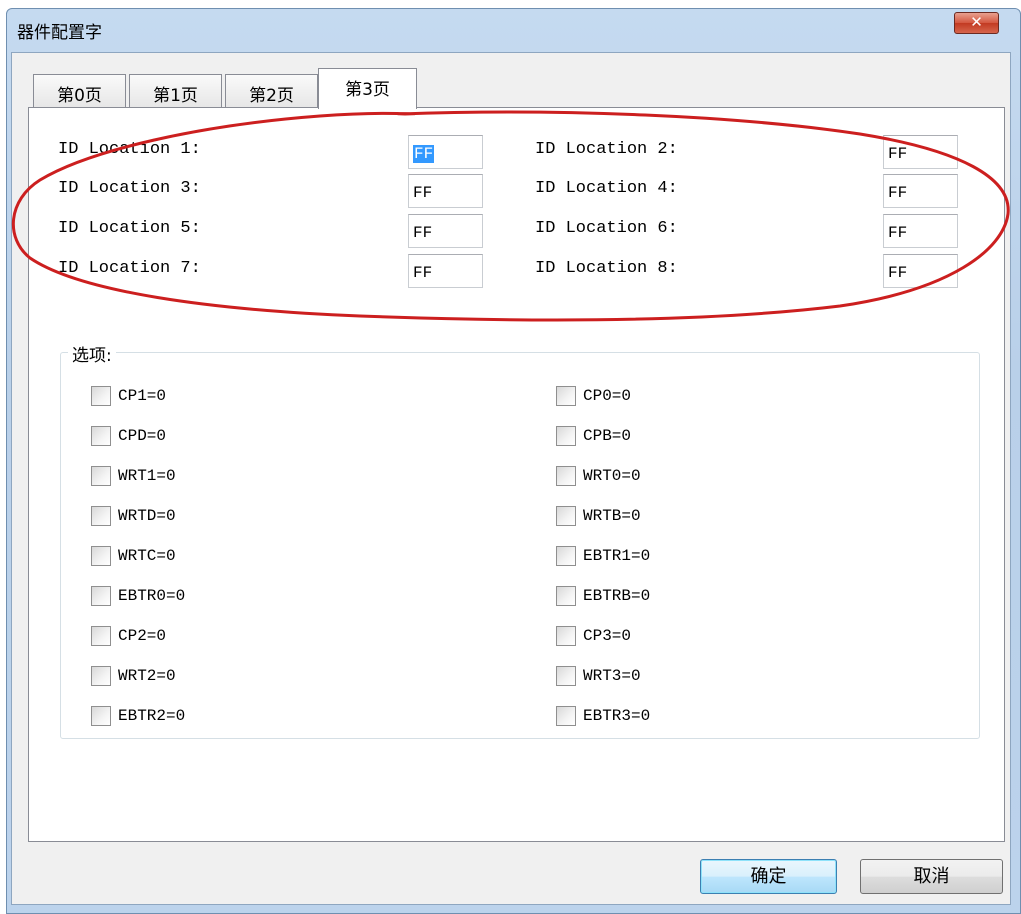 The height and width of the screenshot is (914, 1021). I want to click on id-location-1-input: FF, so click(445, 152).